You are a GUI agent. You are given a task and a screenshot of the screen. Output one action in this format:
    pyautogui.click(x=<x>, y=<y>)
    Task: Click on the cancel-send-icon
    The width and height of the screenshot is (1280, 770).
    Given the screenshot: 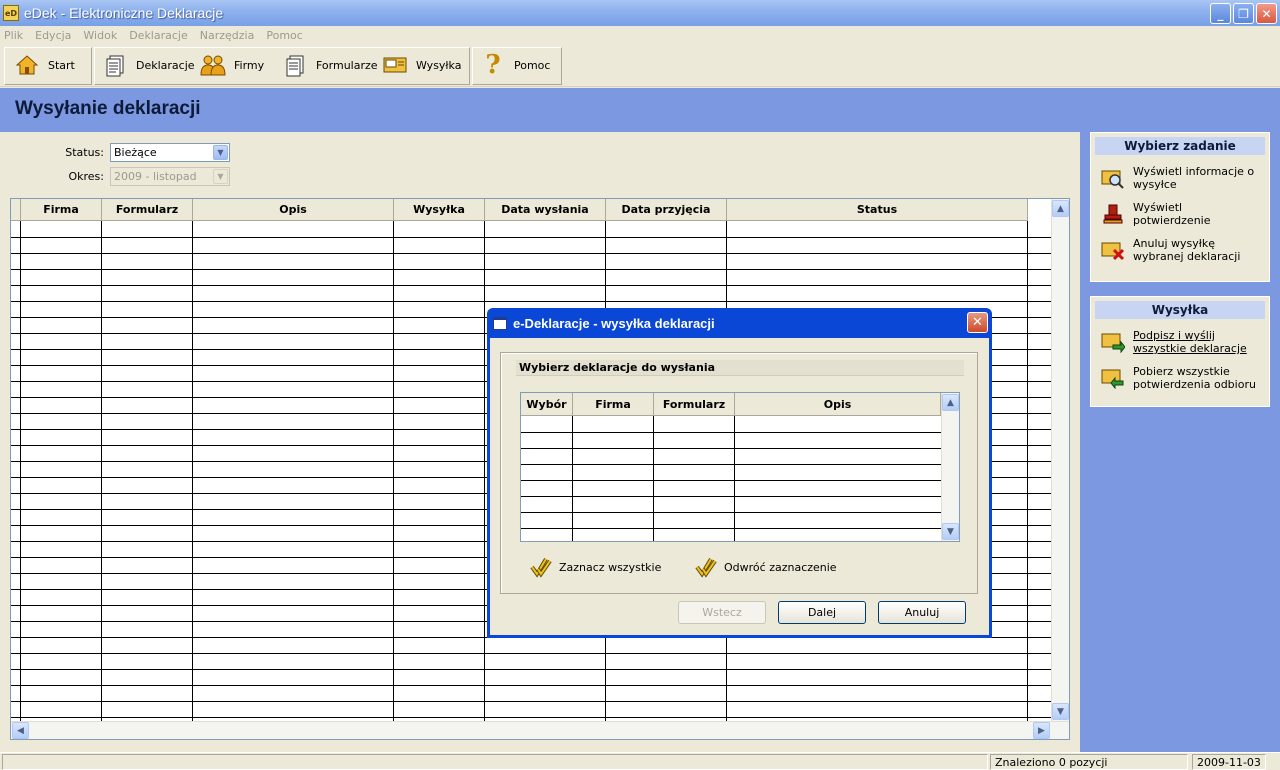 What is the action you would take?
    pyautogui.click(x=1113, y=250)
    